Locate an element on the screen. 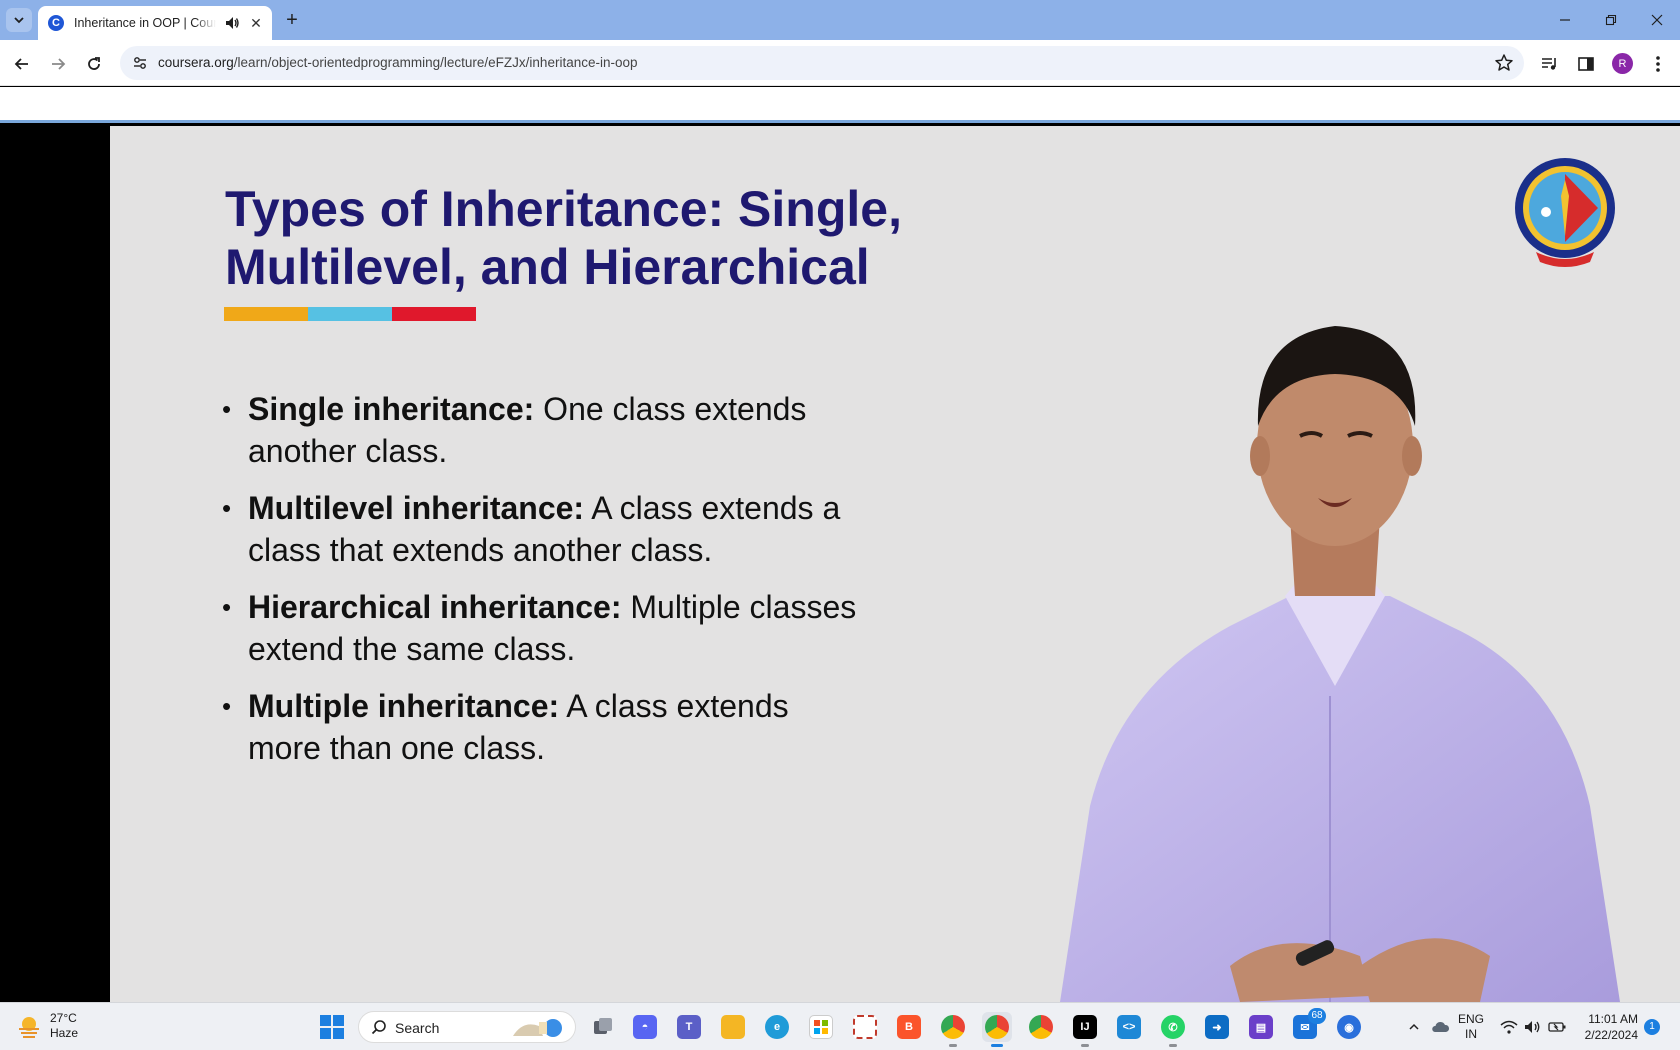  title-accent-bar is located at coordinates (351, 314).